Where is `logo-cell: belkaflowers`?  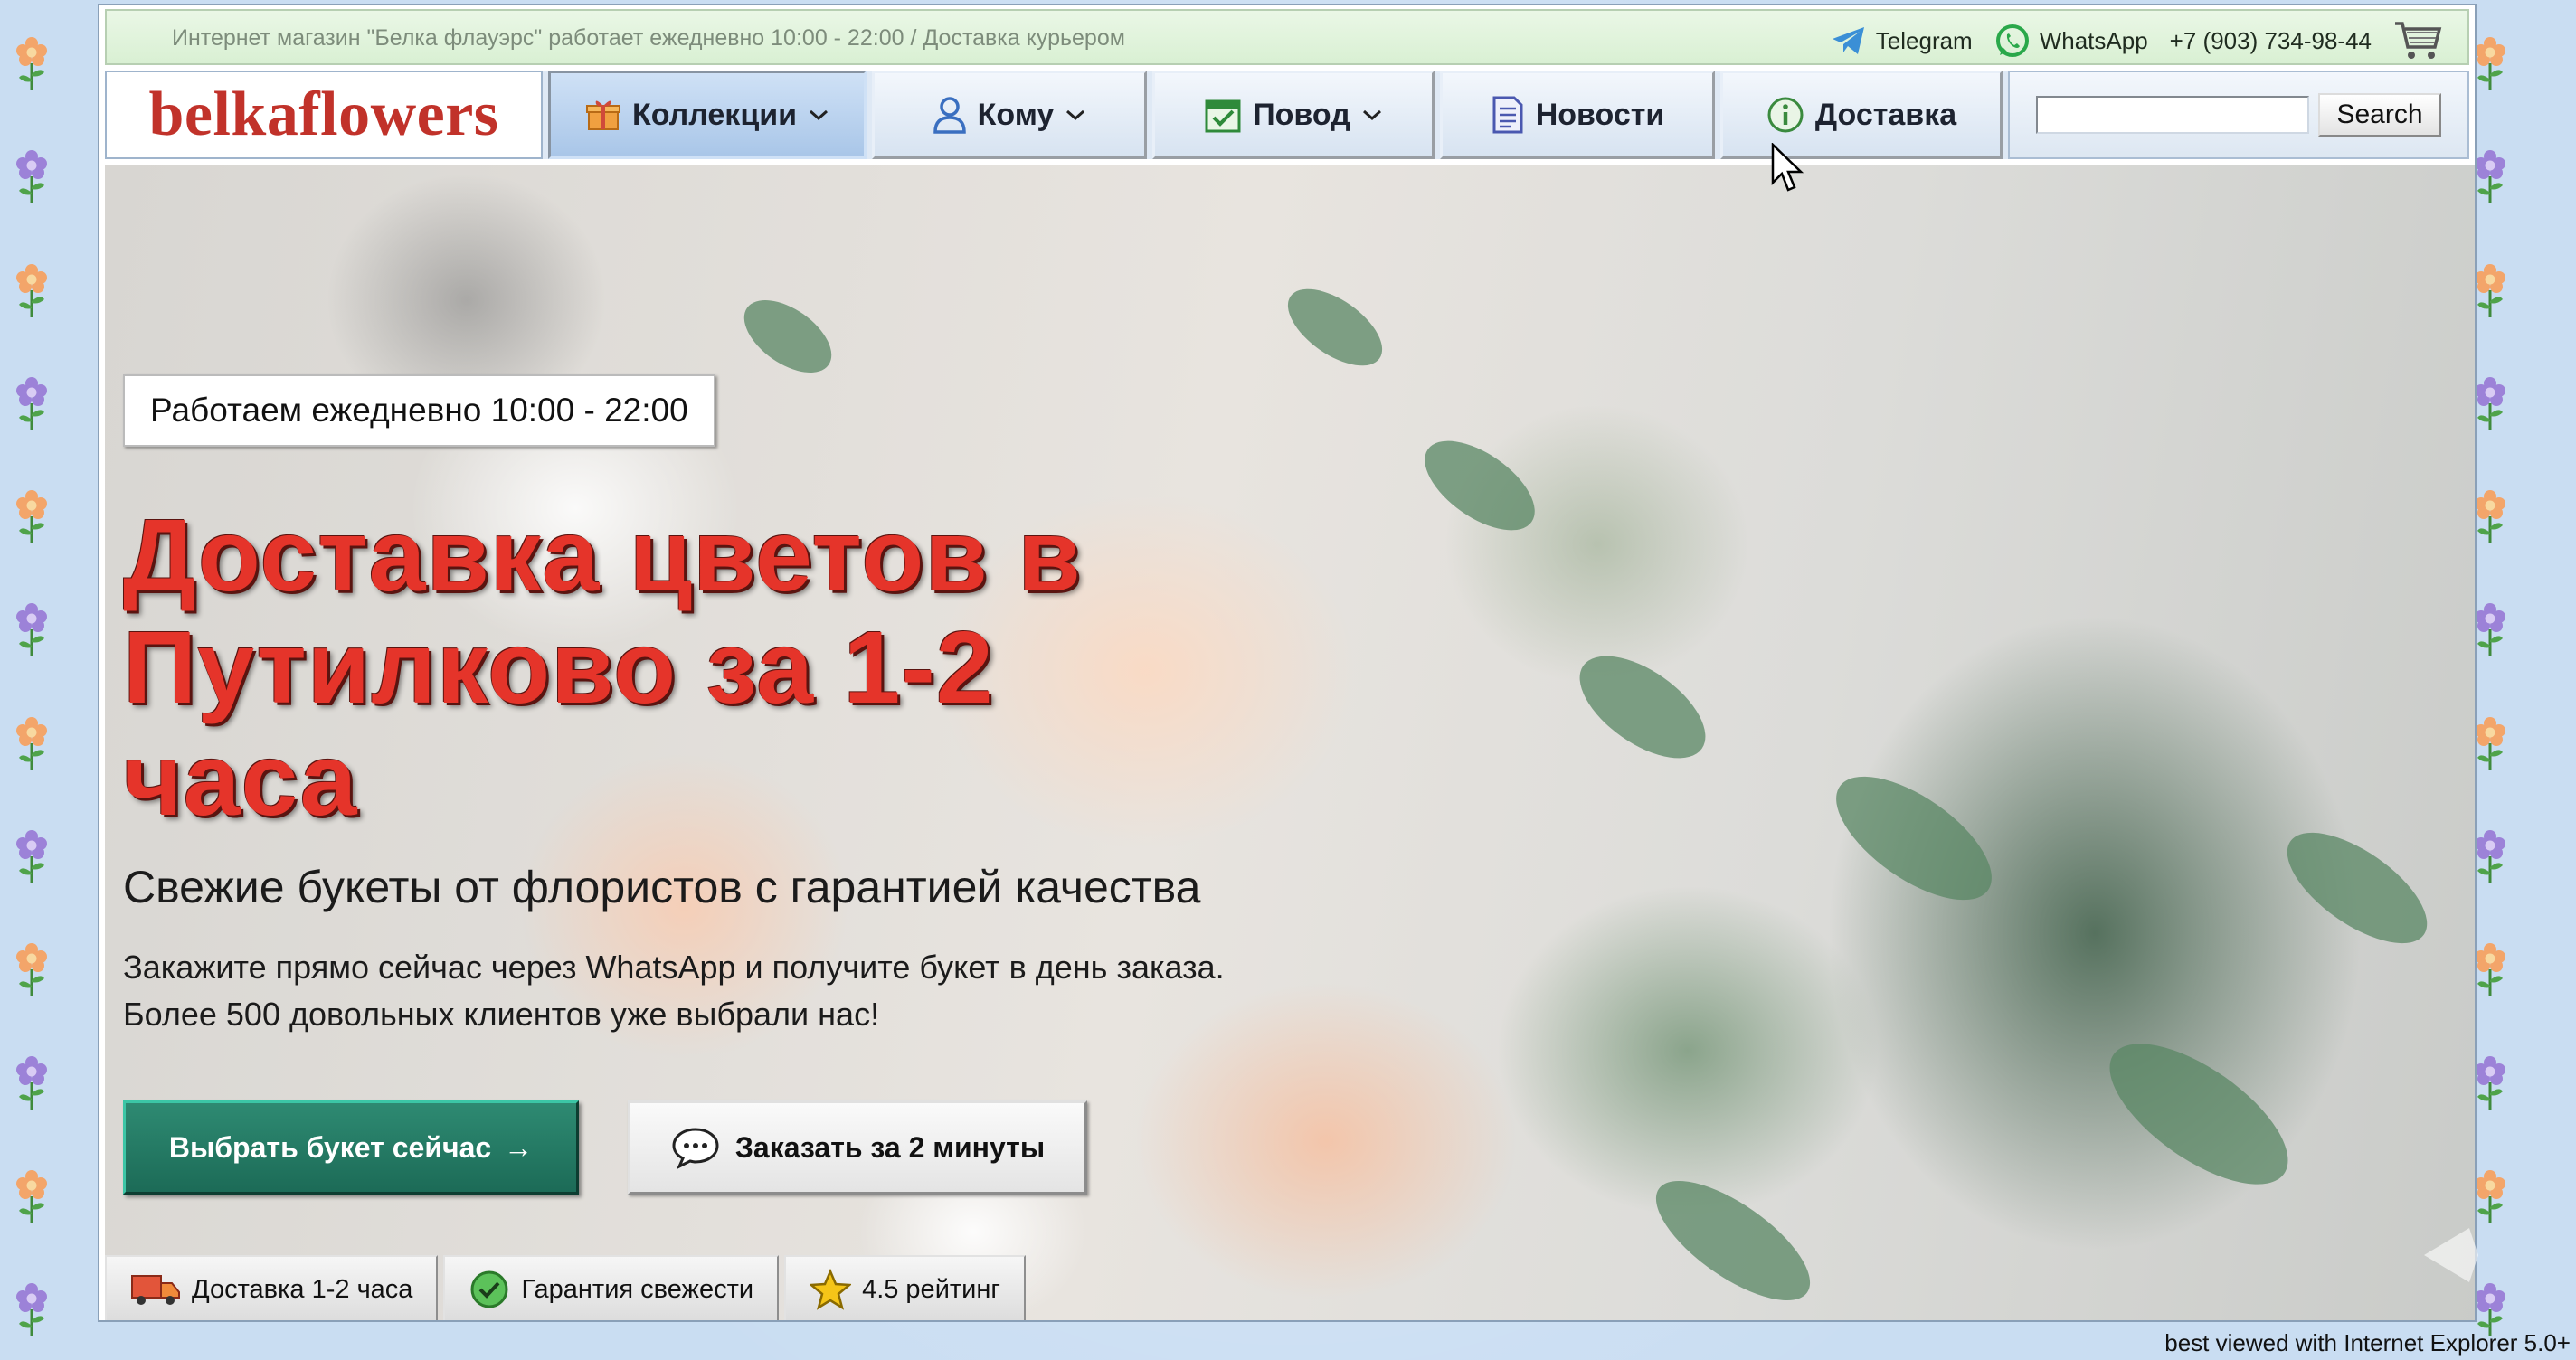
logo-cell: belkaflowers is located at coordinates (324, 115).